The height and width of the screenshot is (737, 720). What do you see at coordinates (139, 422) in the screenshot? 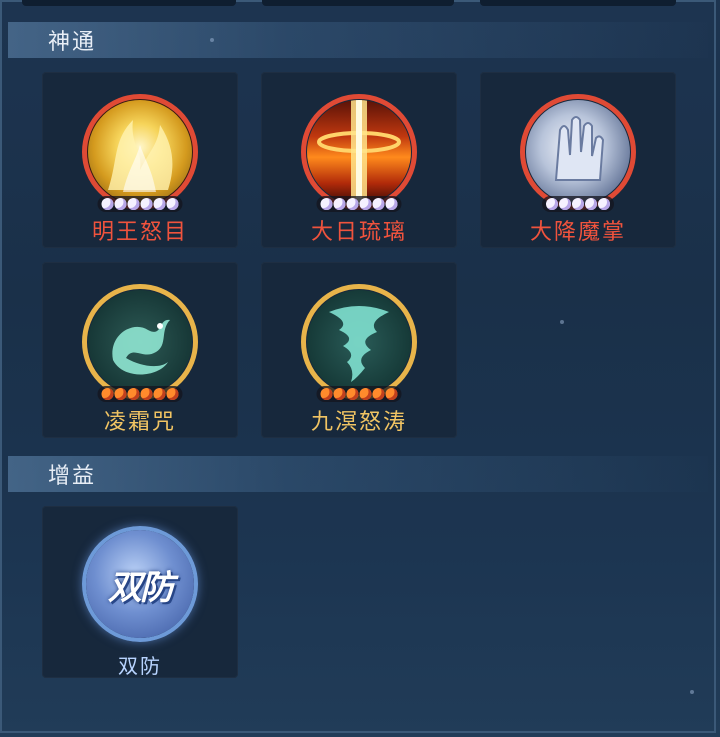
I see `skill-name: 凌霜咒` at bounding box center [139, 422].